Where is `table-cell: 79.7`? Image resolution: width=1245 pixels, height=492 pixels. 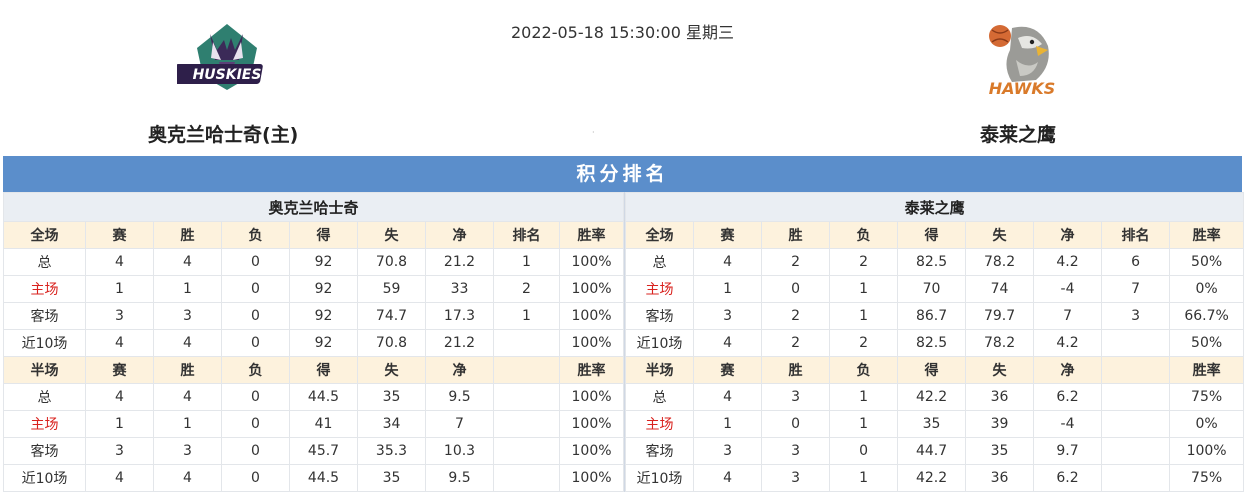
table-cell: 79.7 is located at coordinates (1000, 316).